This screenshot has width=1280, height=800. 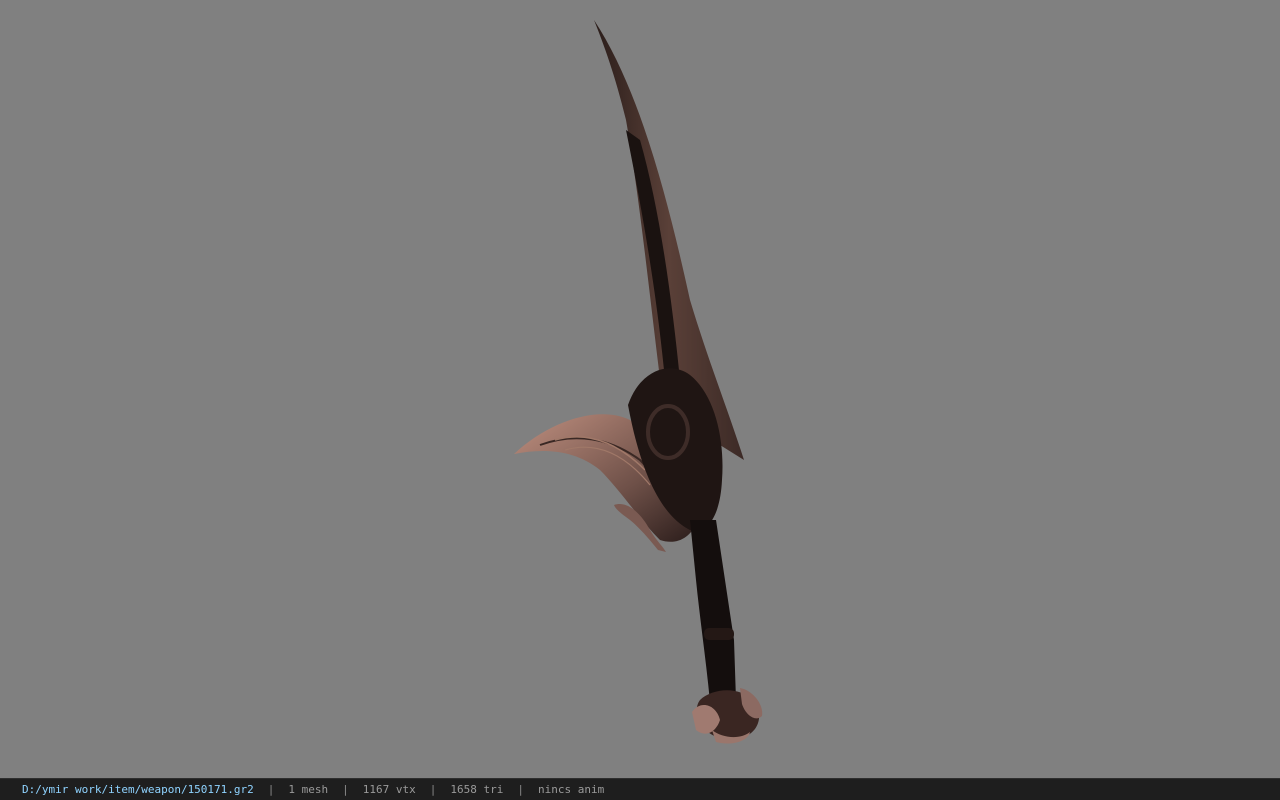 What do you see at coordinates (138, 789) in the screenshot?
I see `file-path-label: D:/ymir work/item/weapon/150171.gr2` at bounding box center [138, 789].